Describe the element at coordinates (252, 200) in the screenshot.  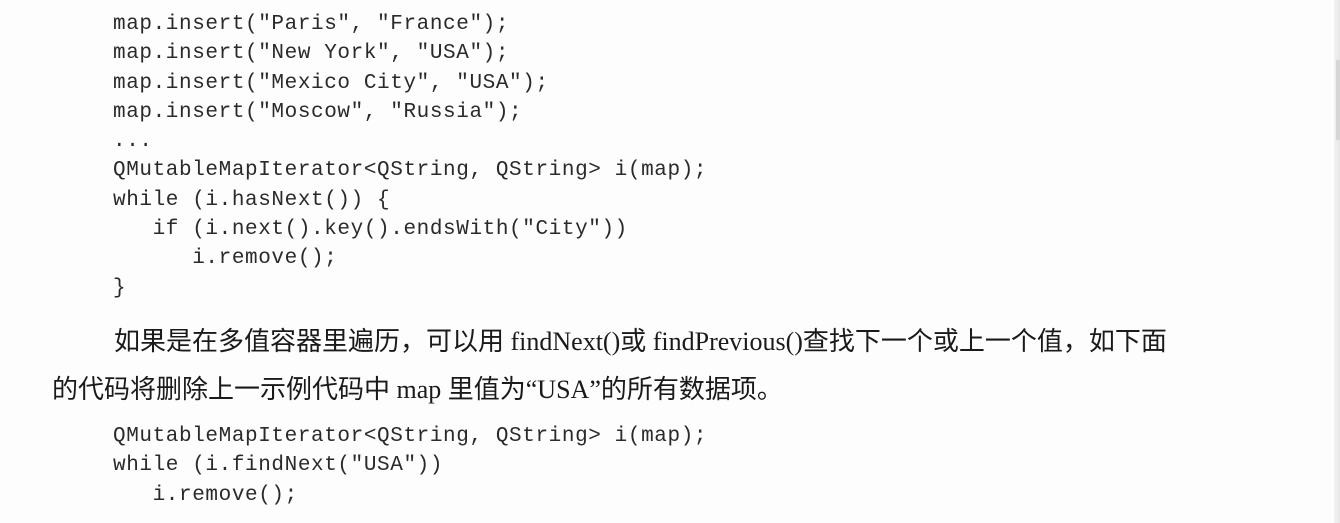
I see `code-line: while (i.hasNext()) {` at that location.